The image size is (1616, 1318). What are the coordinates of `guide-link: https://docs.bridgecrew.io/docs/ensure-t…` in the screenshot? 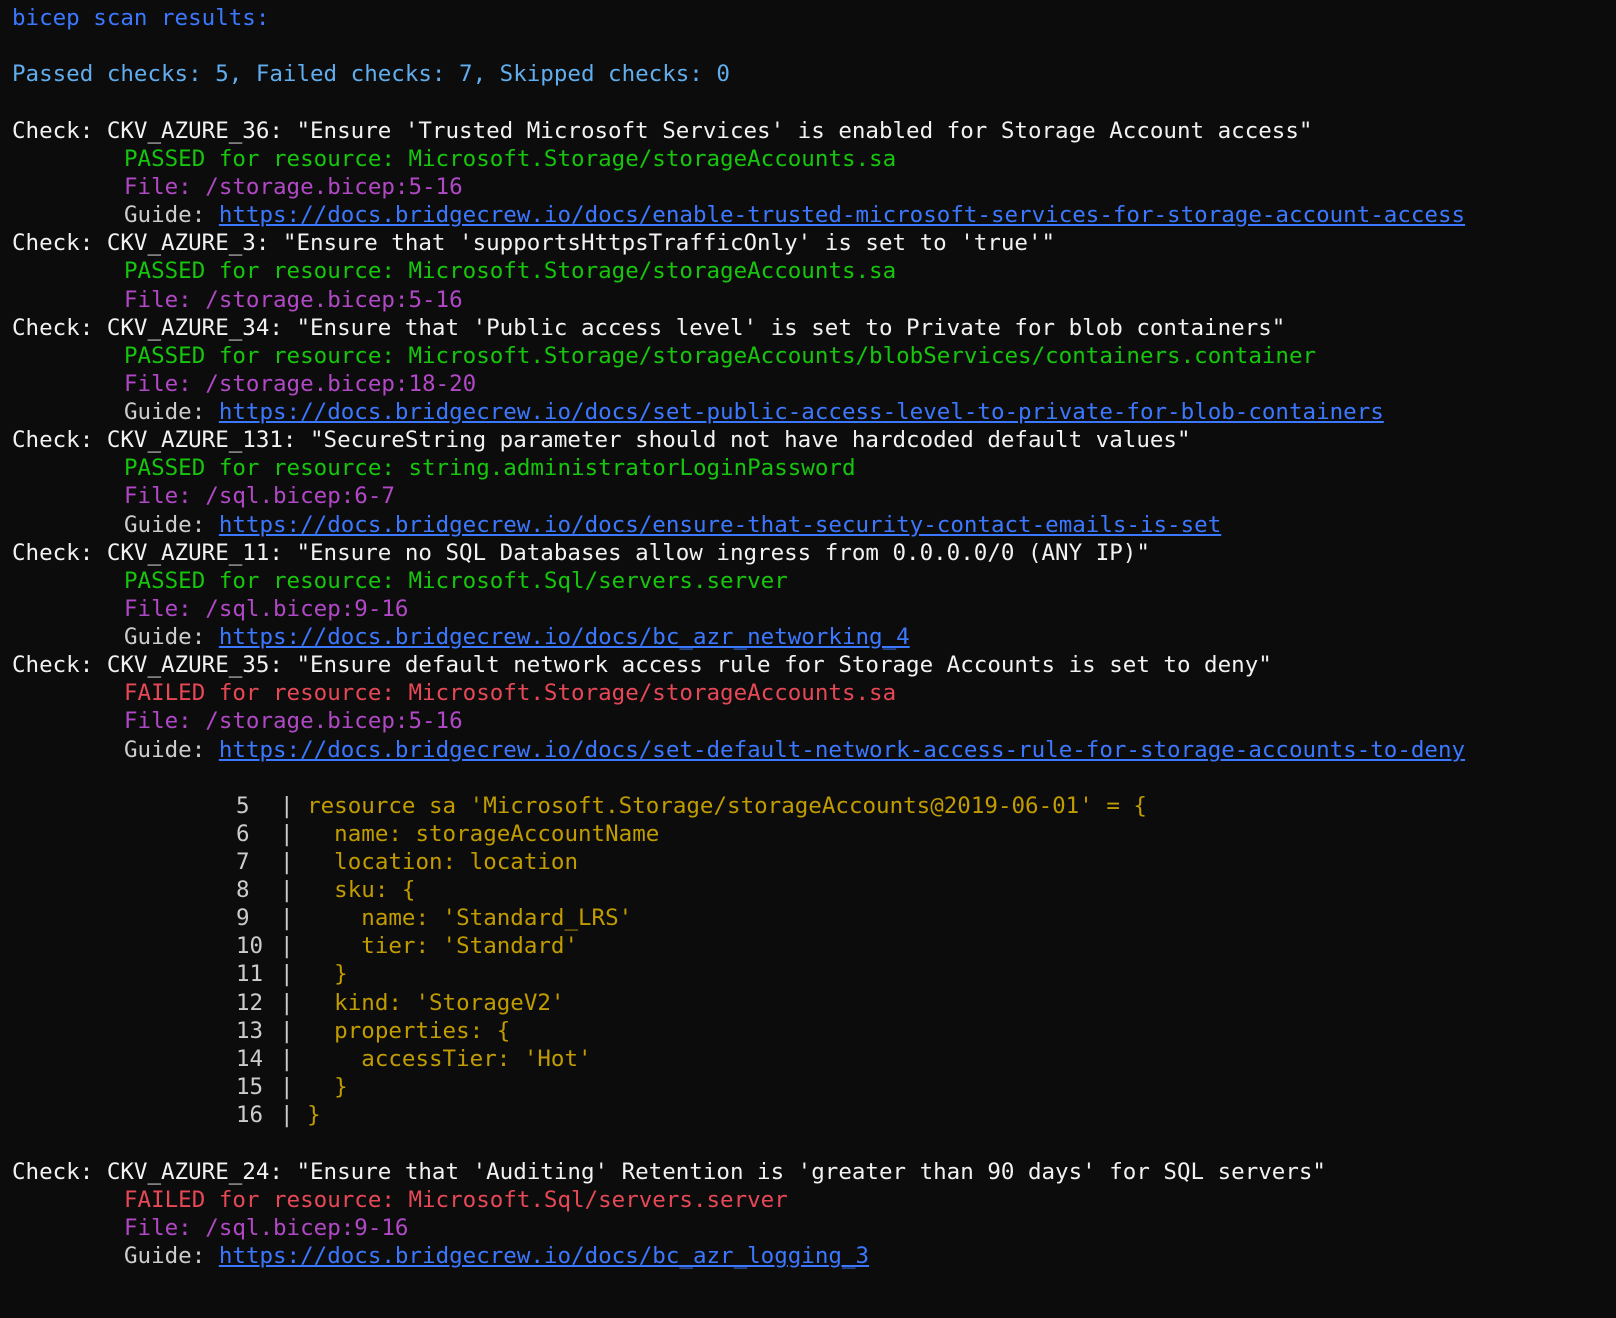 It's located at (720, 525).